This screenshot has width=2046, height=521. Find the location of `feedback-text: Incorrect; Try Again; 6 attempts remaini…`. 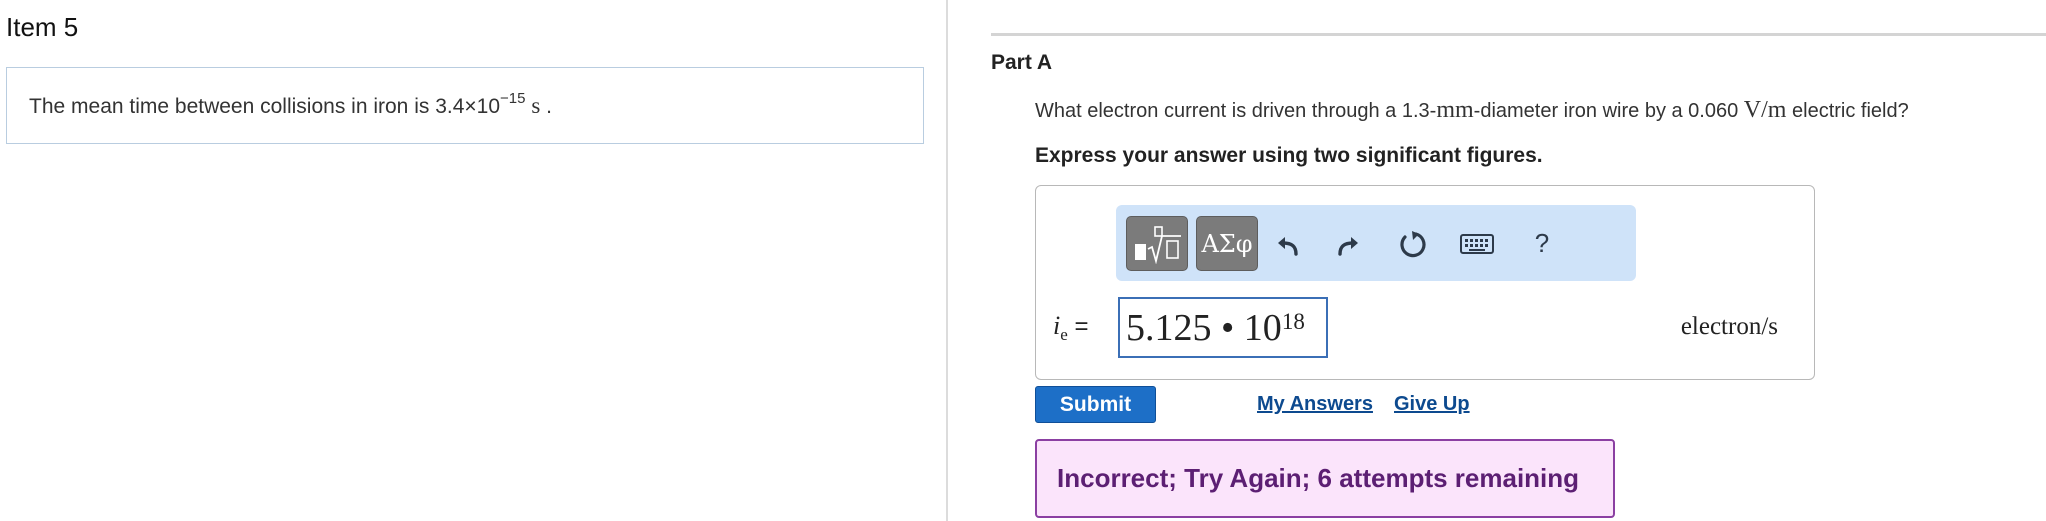

feedback-text: Incorrect; Try Again; 6 attempts remaini… is located at coordinates (1318, 478).